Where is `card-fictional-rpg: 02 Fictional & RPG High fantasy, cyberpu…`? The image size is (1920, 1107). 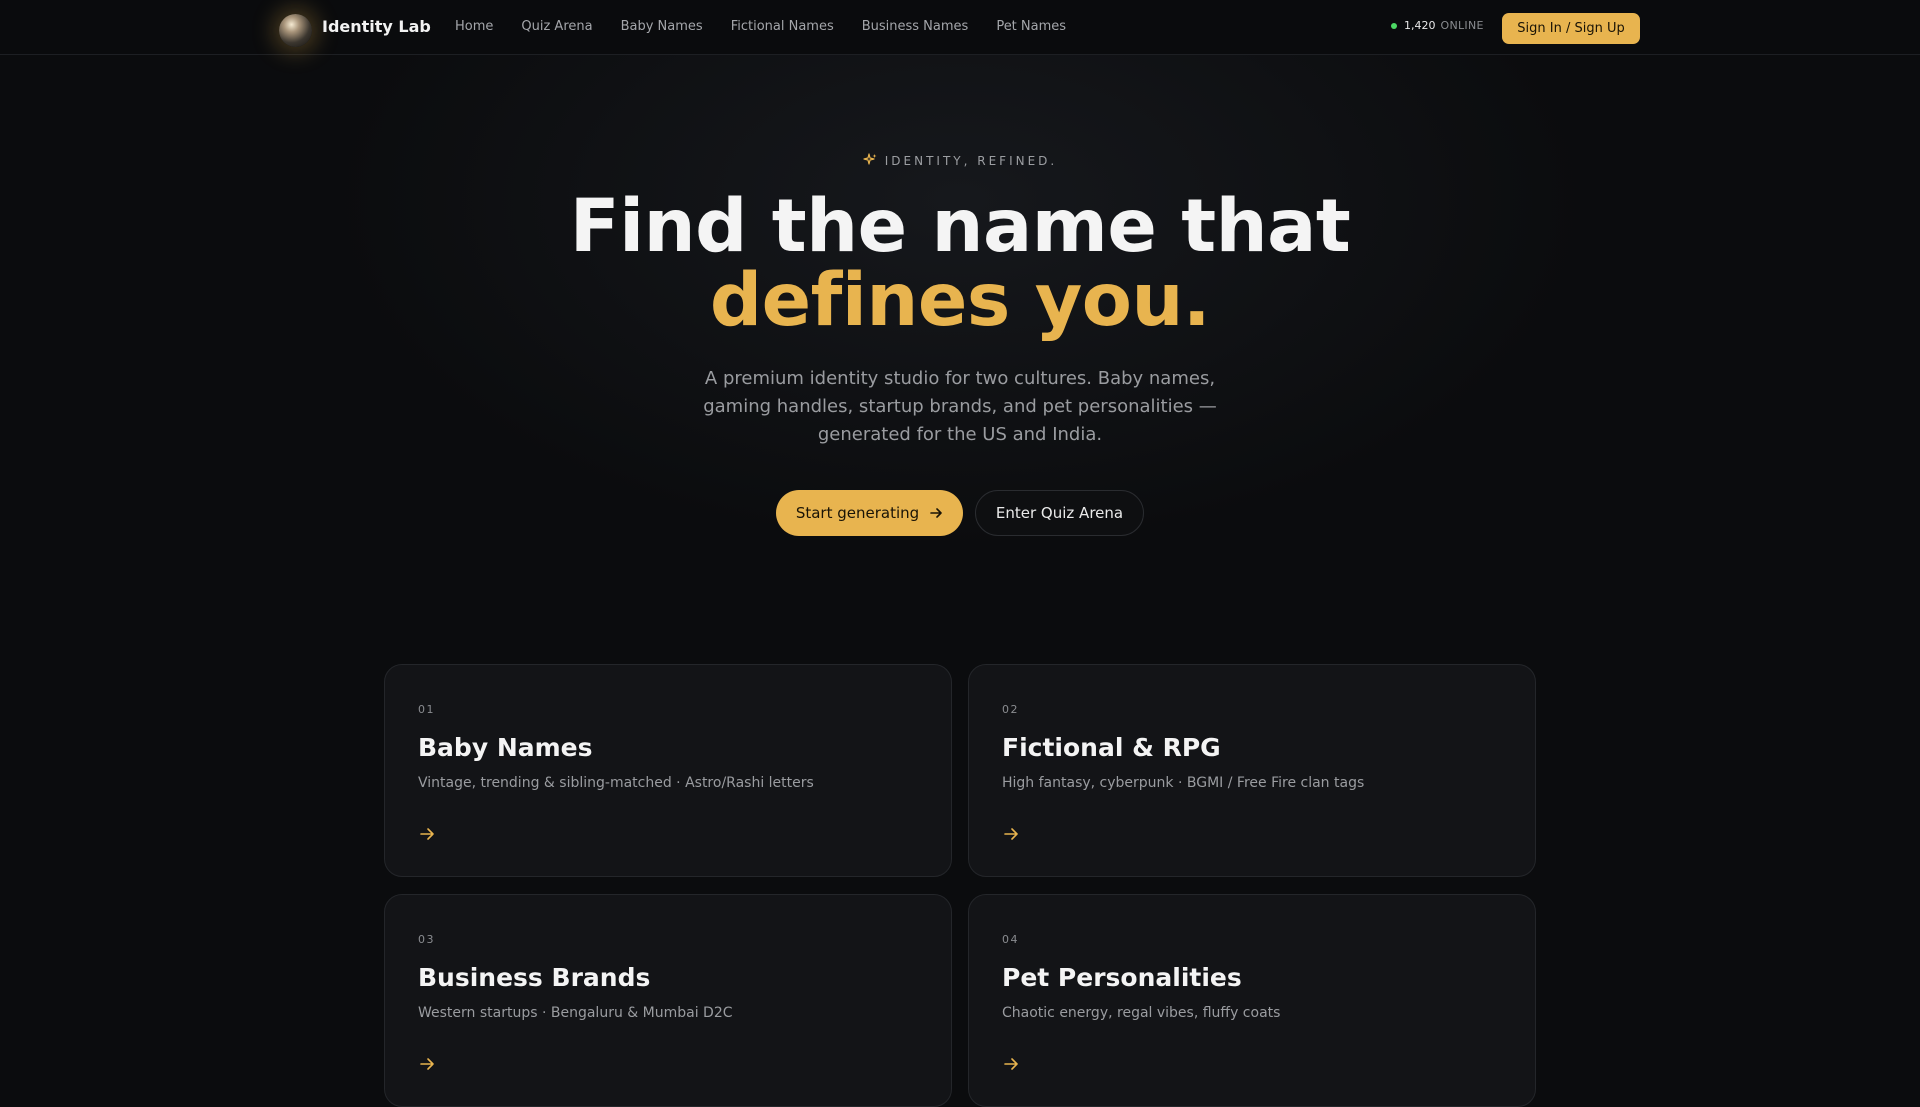
card-fictional-rpg: 02 Fictional & RPG High fantasy, cyberpu… is located at coordinates (1252, 770).